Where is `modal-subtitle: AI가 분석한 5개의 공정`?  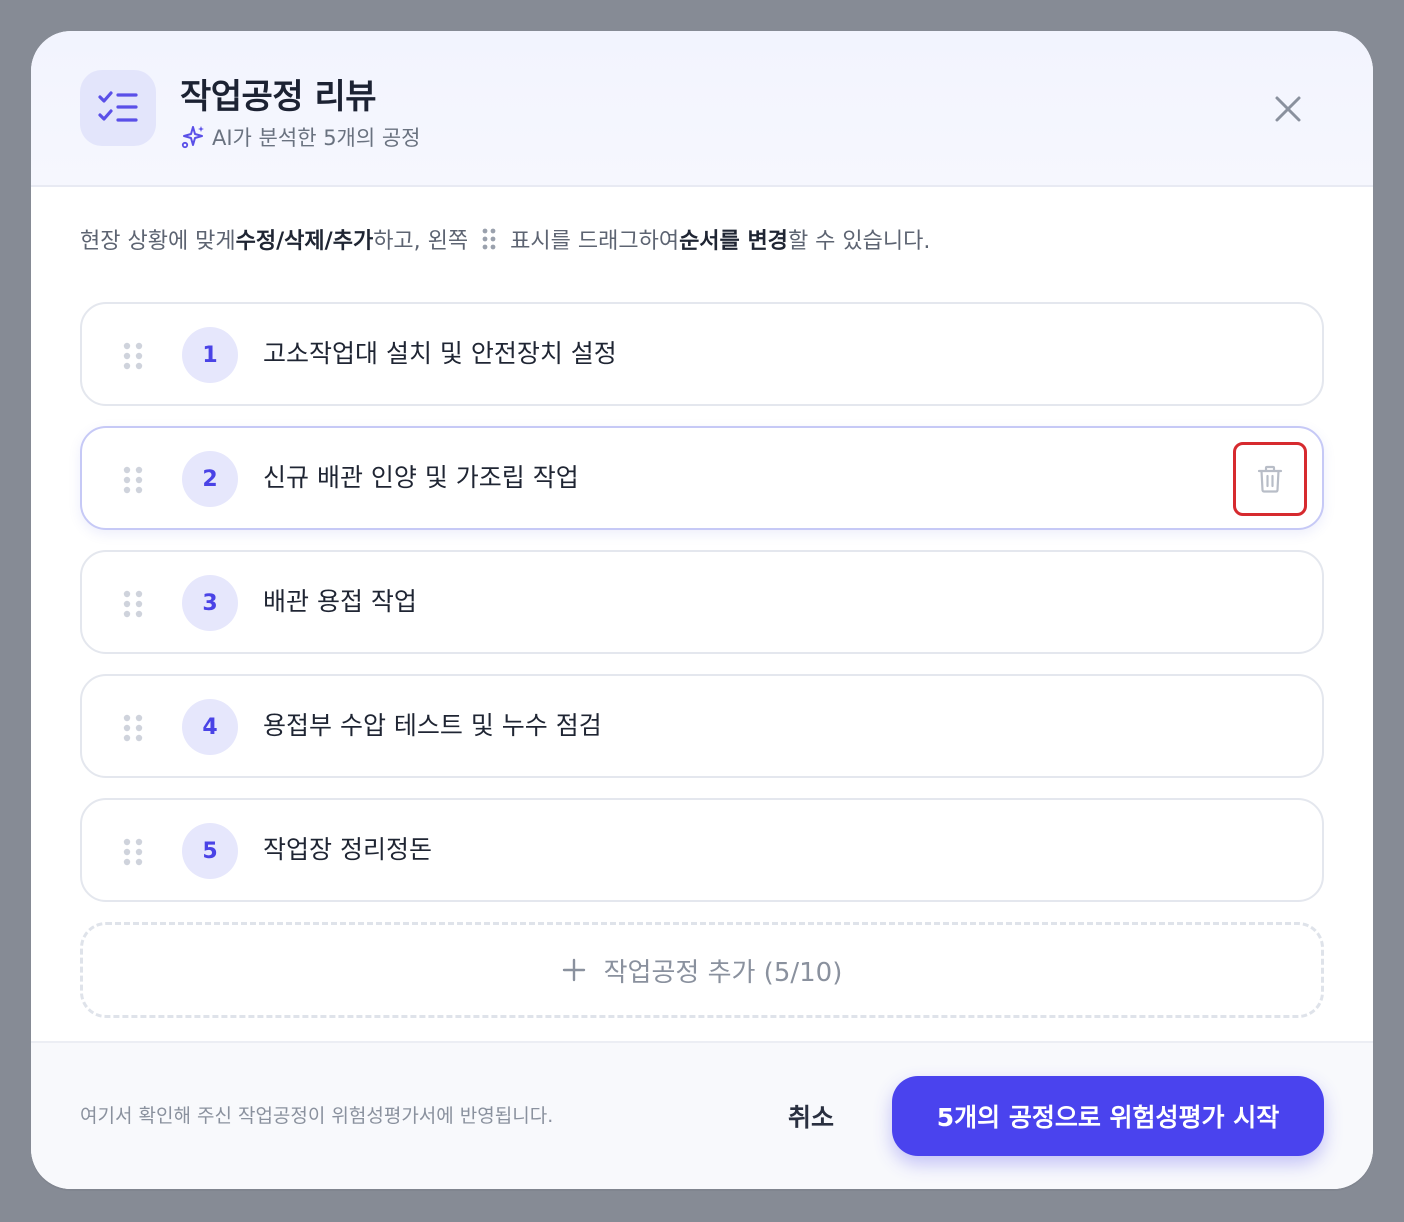
modal-subtitle: AI가 분석한 5개의 공정 is located at coordinates (300, 137).